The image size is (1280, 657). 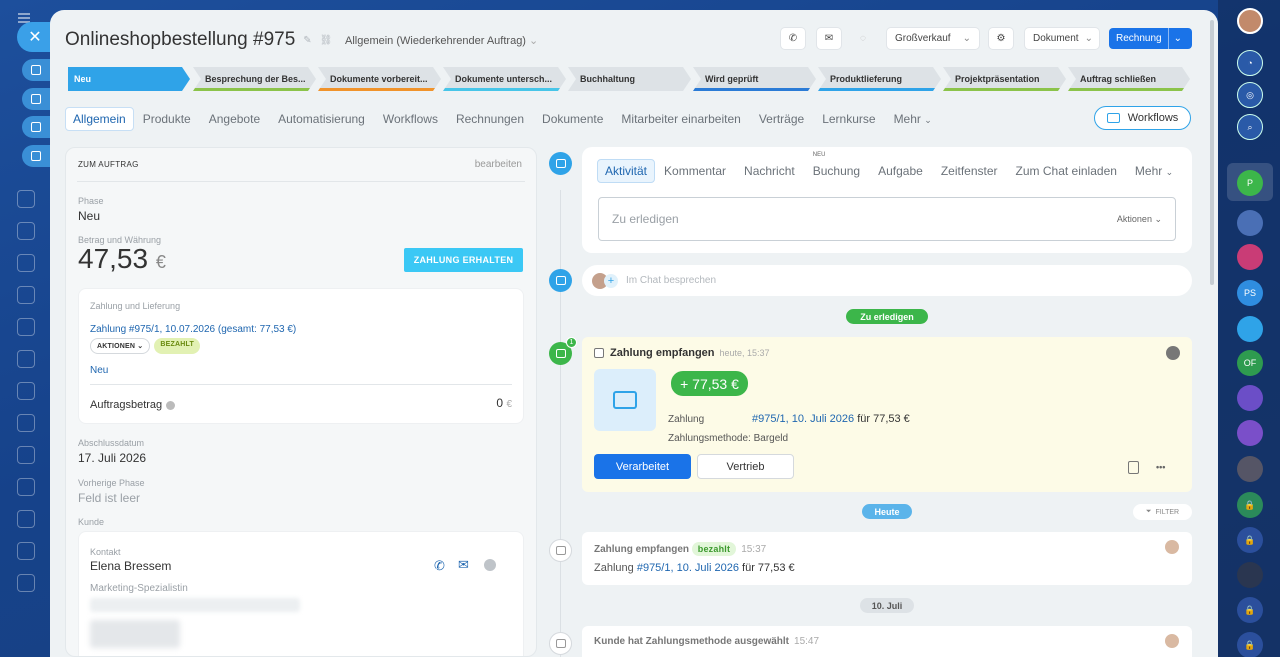 What do you see at coordinates (695, 171) in the screenshot?
I see `tab-kommentar: Kommentar` at bounding box center [695, 171].